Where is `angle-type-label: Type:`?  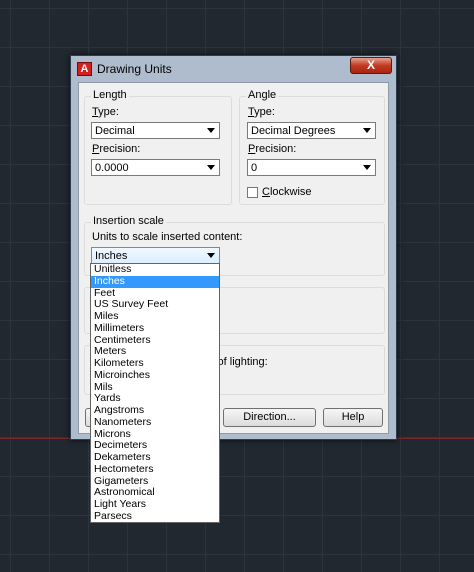 angle-type-label: Type: is located at coordinates (261, 112).